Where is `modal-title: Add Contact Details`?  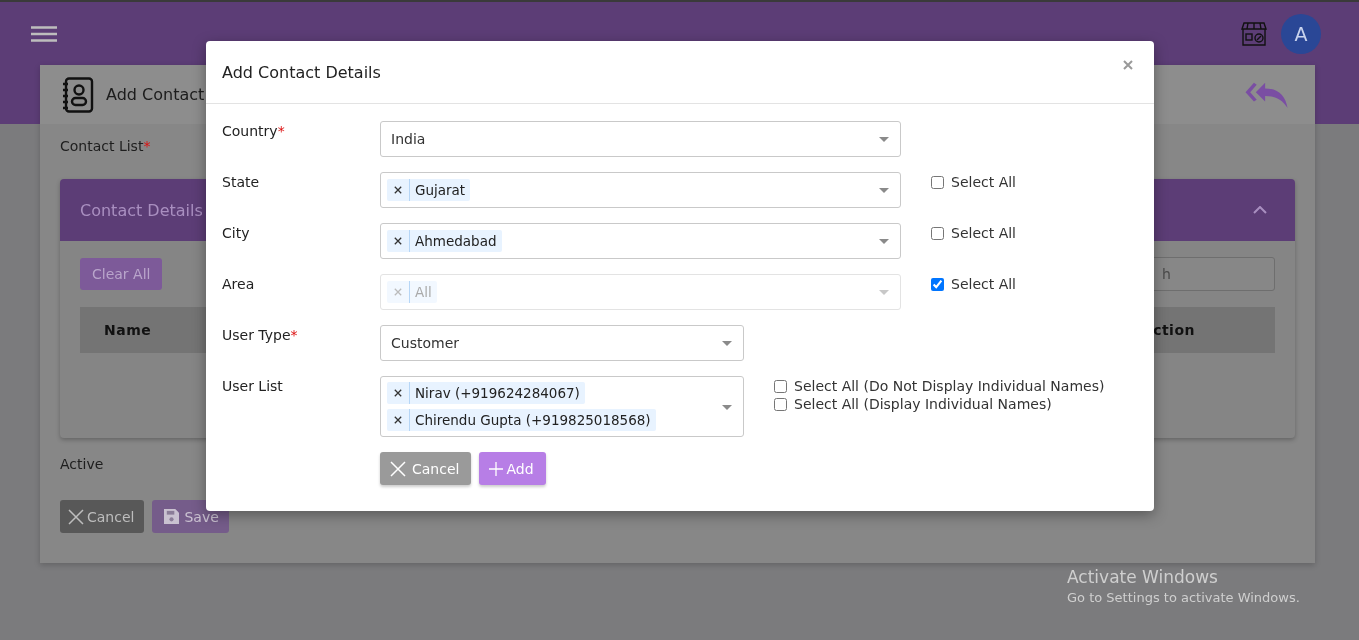
modal-title: Add Contact Details is located at coordinates (301, 72).